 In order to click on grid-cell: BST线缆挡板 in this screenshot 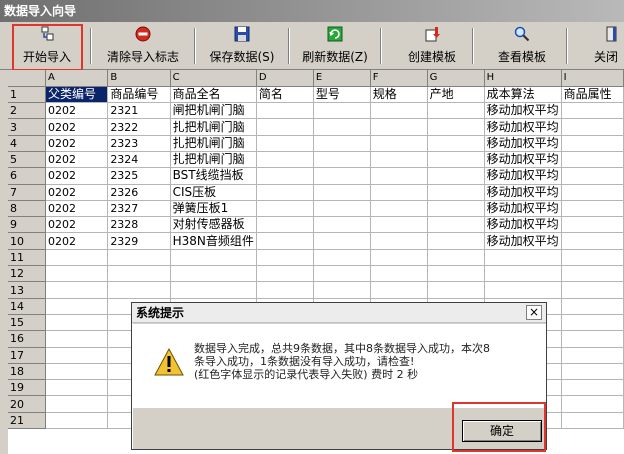, I will do `click(213, 176)`.